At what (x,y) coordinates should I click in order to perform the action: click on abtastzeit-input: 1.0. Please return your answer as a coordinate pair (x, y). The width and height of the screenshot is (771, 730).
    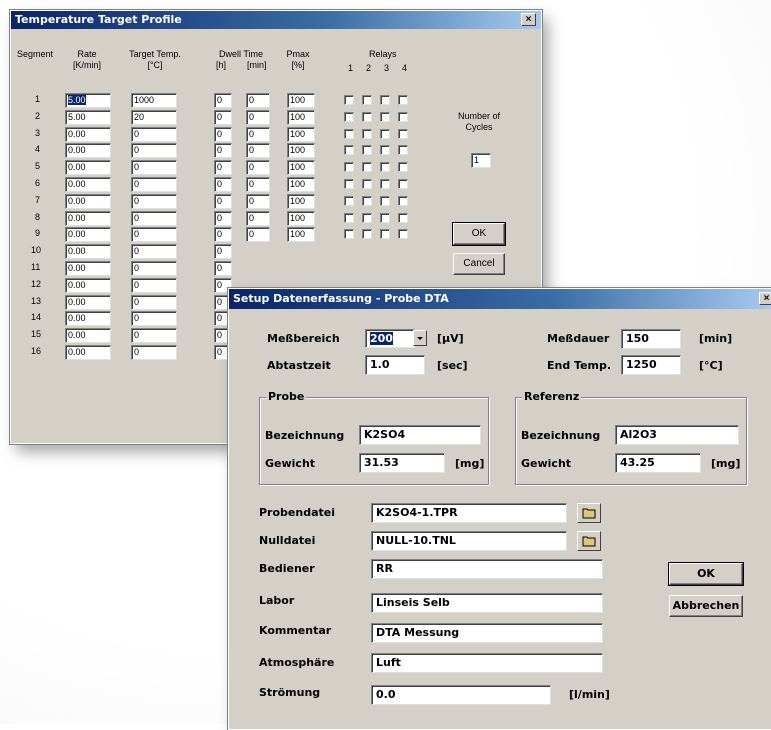
    Looking at the image, I should click on (395, 365).